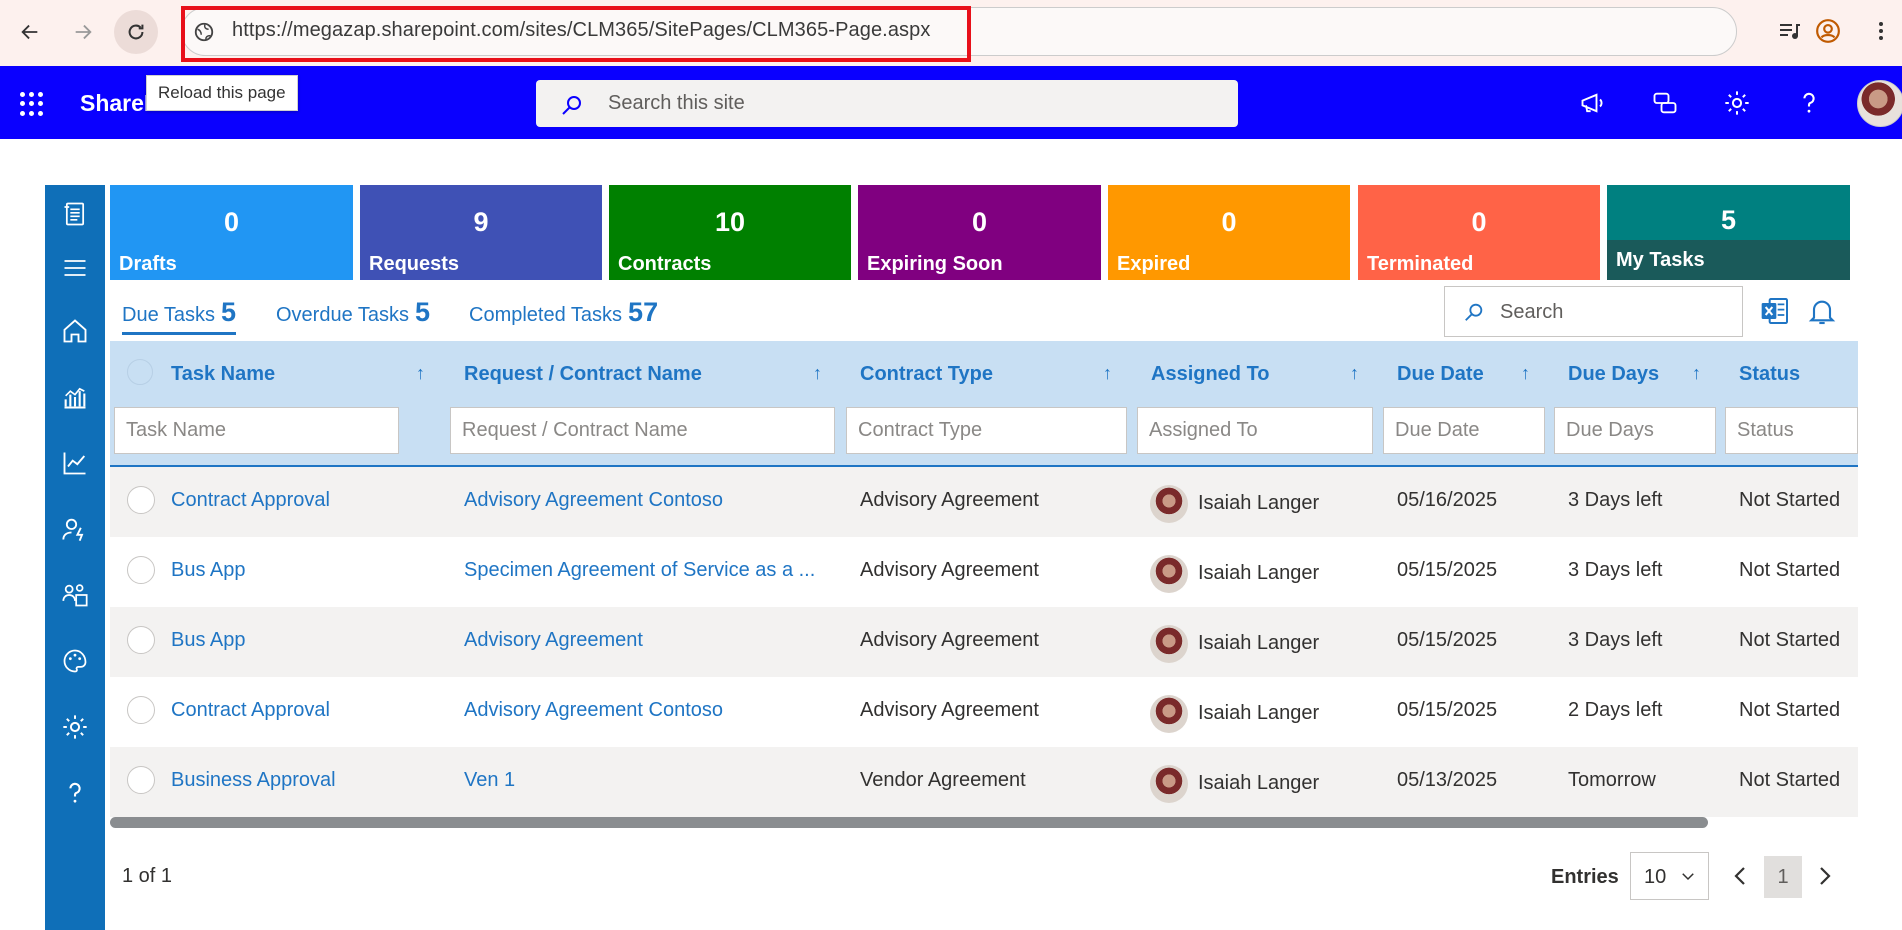  I want to click on settings-icon, so click(1737, 103).